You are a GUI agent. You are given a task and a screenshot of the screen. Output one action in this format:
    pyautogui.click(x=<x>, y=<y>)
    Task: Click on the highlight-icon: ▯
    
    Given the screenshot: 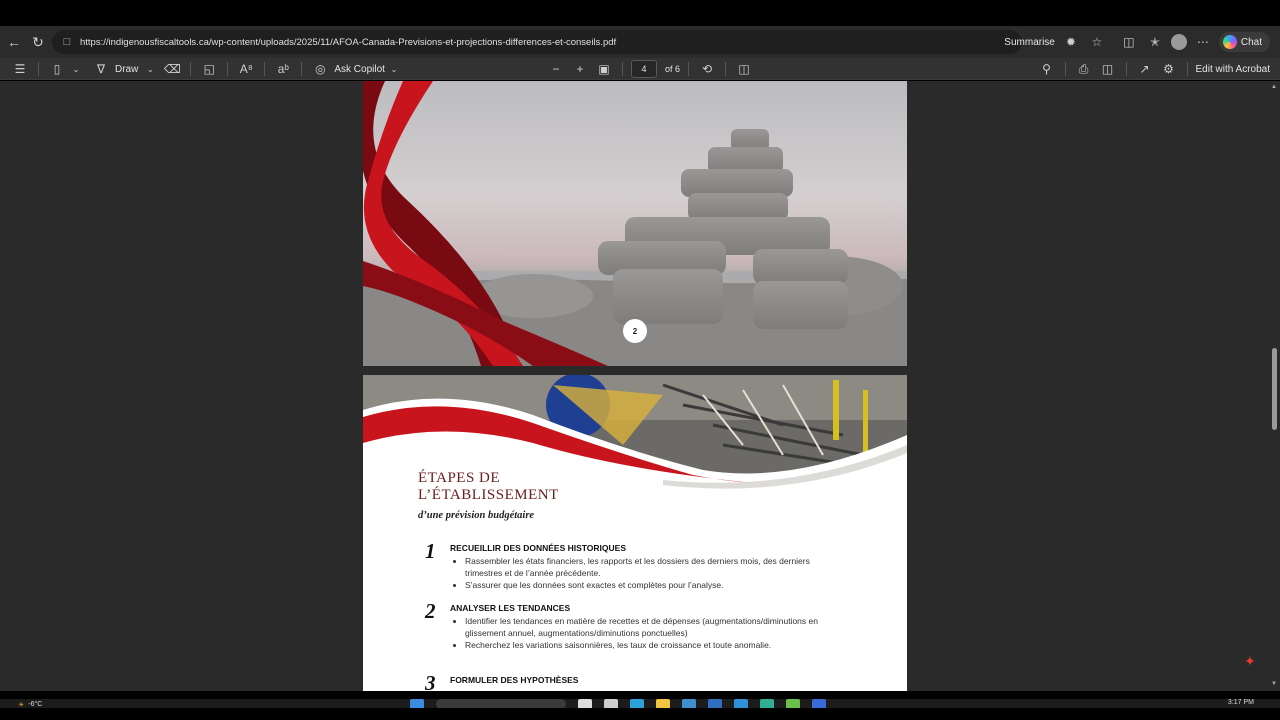 What is the action you would take?
    pyautogui.click(x=57, y=69)
    